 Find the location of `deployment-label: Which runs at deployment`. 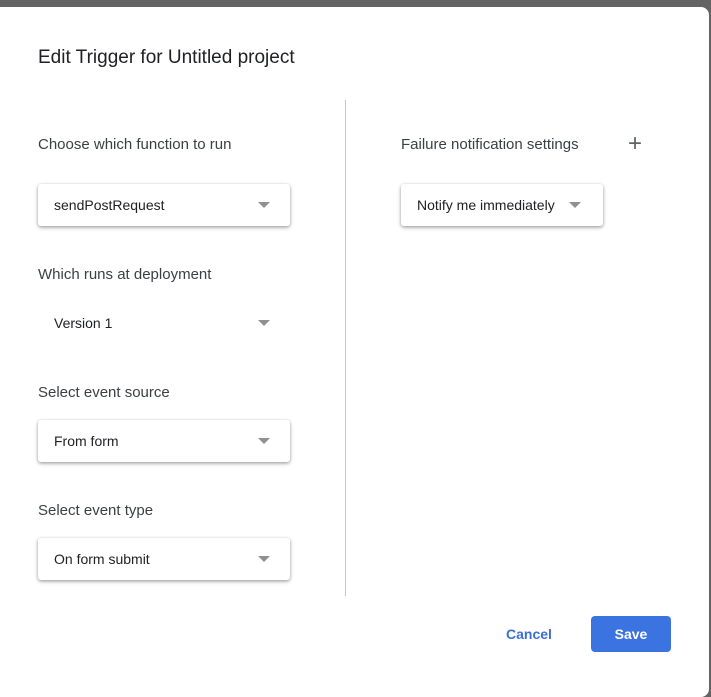

deployment-label: Which runs at deployment is located at coordinates (125, 274).